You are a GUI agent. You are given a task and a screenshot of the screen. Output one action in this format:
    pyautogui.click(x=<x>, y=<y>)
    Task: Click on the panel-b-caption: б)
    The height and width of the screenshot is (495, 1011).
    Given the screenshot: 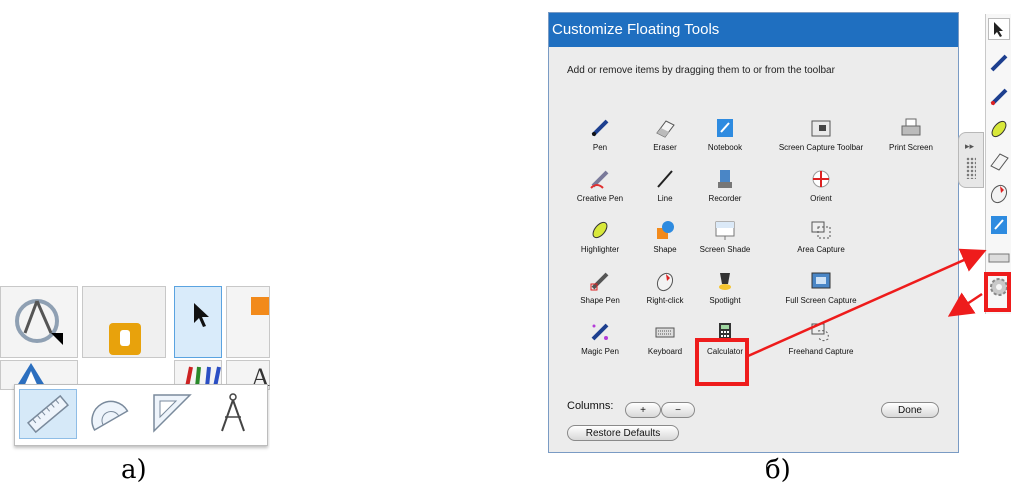 What is the action you would take?
    pyautogui.click(x=778, y=470)
    